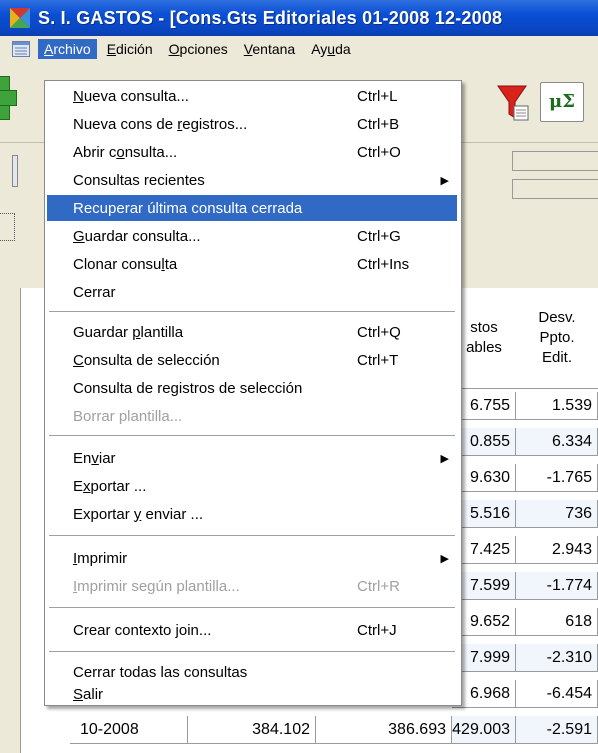  What do you see at coordinates (252, 264) in the screenshot?
I see `menuitem-clonar-consulta: Clonar consulta Ctrl+Ins` at bounding box center [252, 264].